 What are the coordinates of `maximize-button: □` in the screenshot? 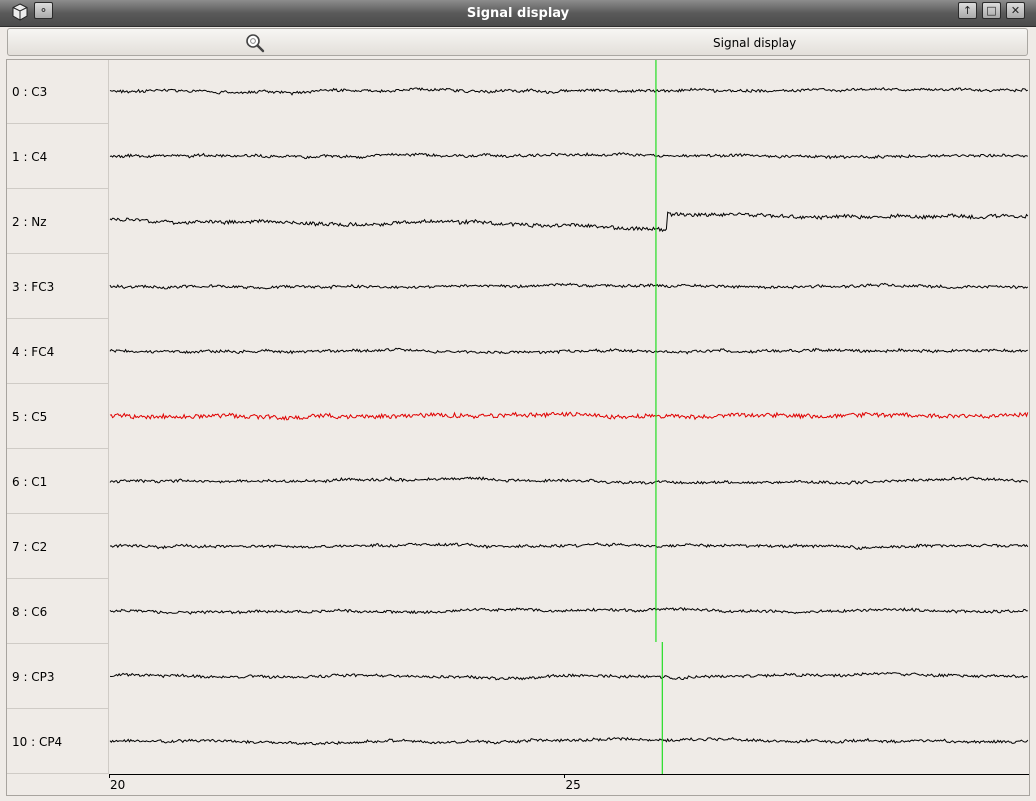 It's located at (991, 10).